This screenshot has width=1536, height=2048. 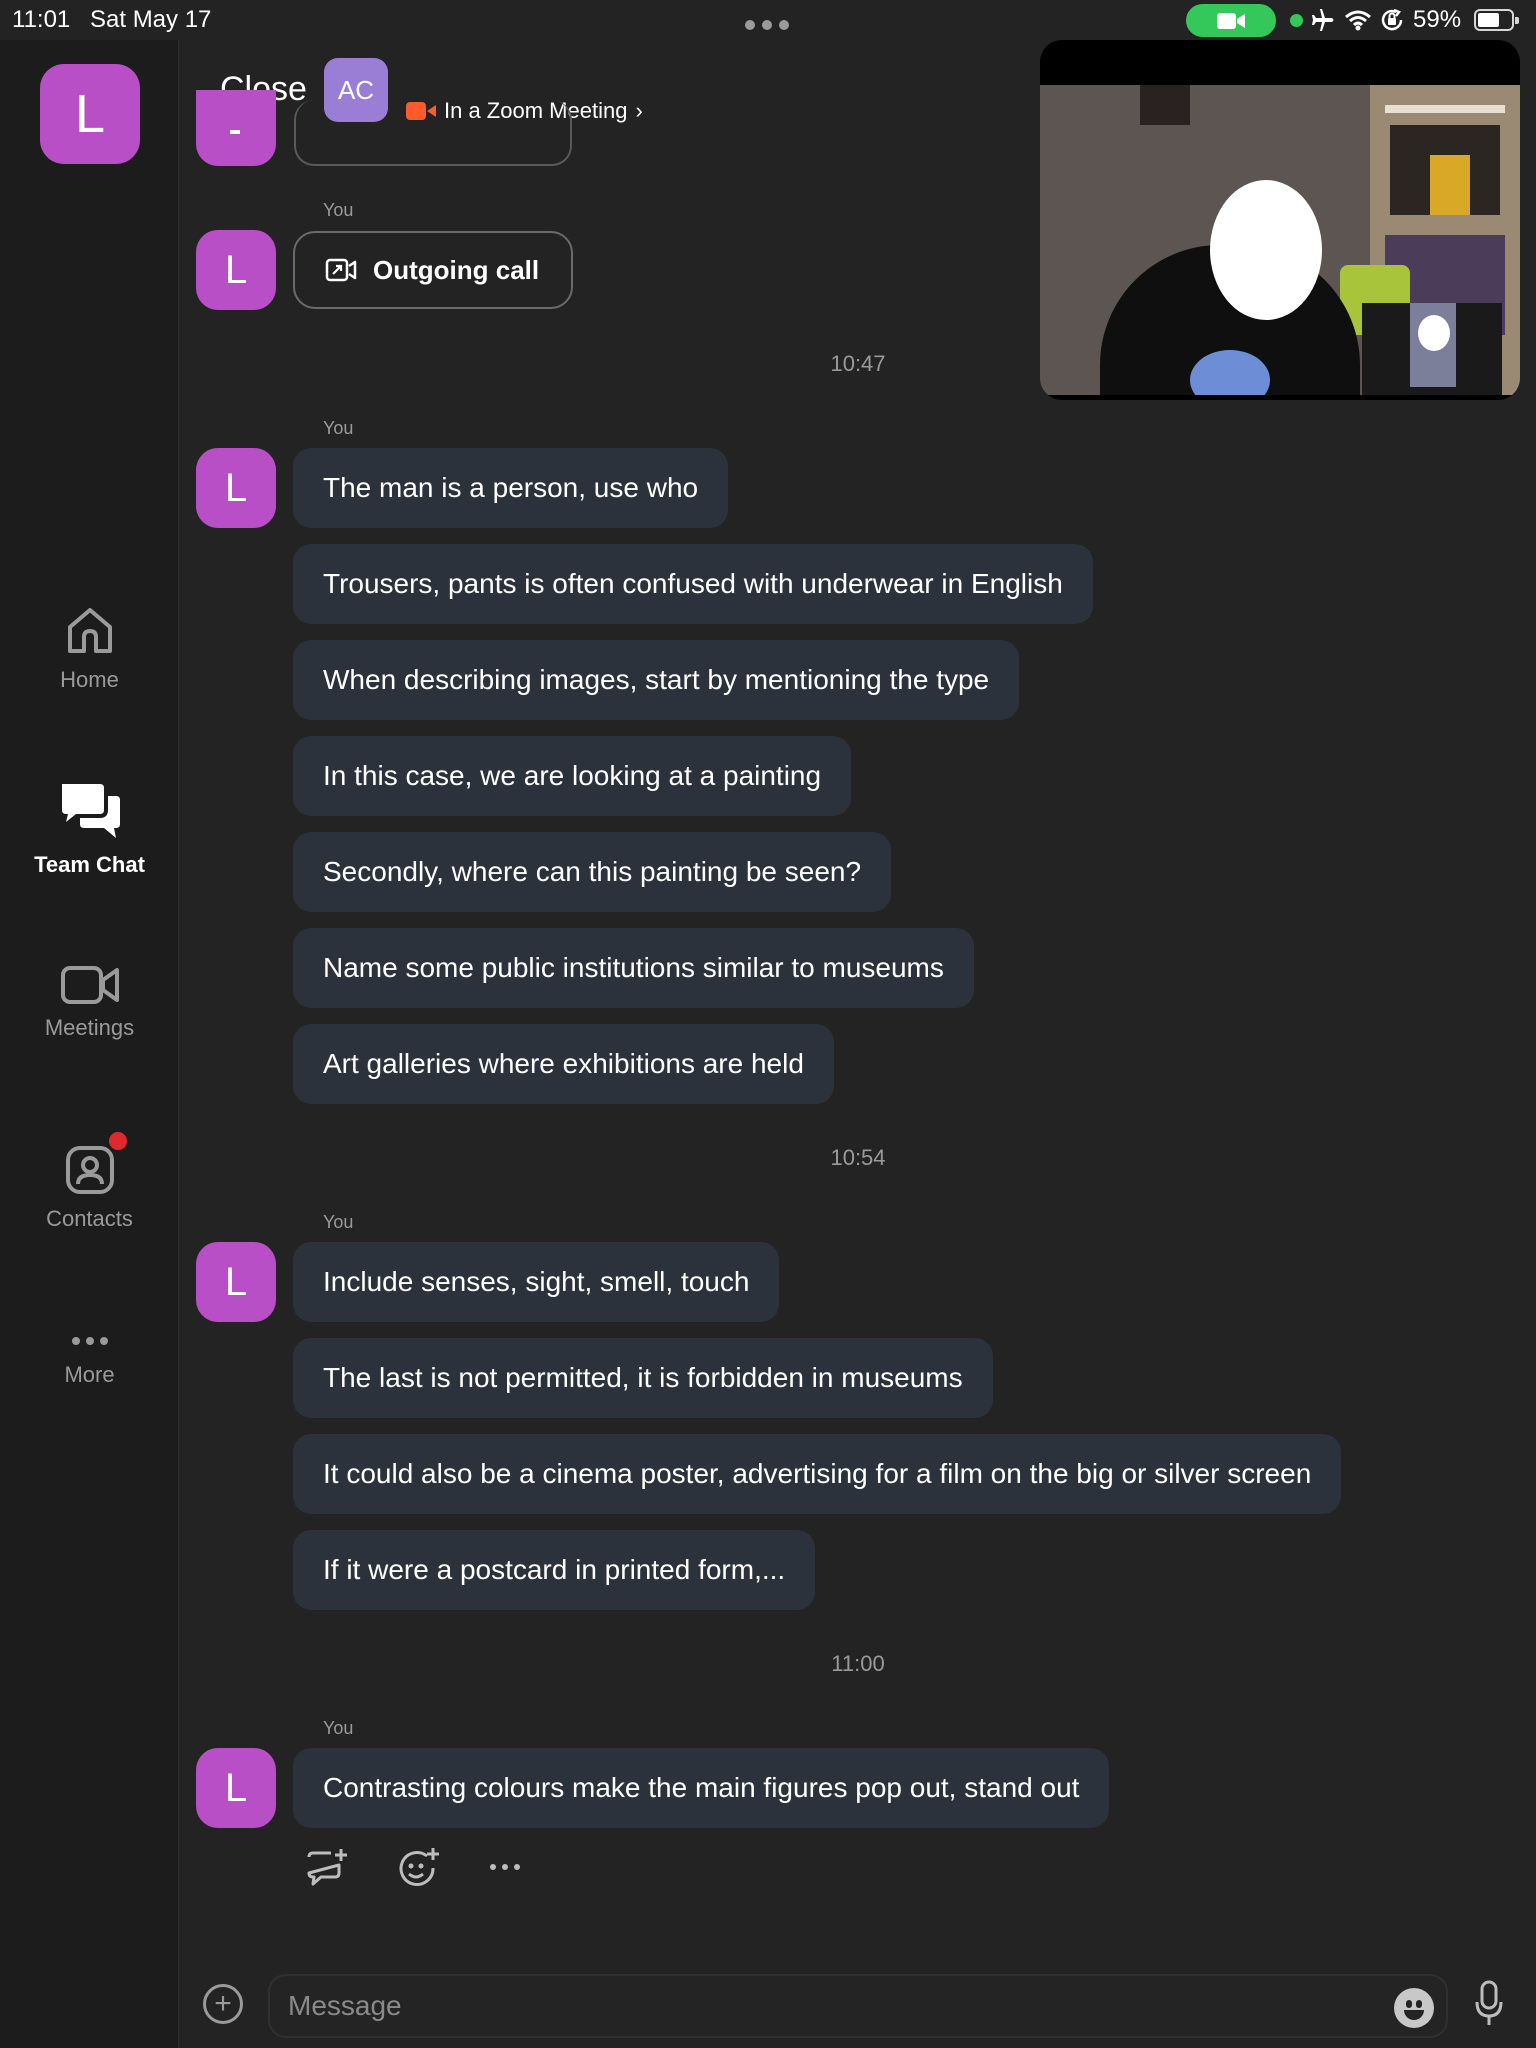 What do you see at coordinates (1280, 220) in the screenshot?
I see `video-call-pip` at bounding box center [1280, 220].